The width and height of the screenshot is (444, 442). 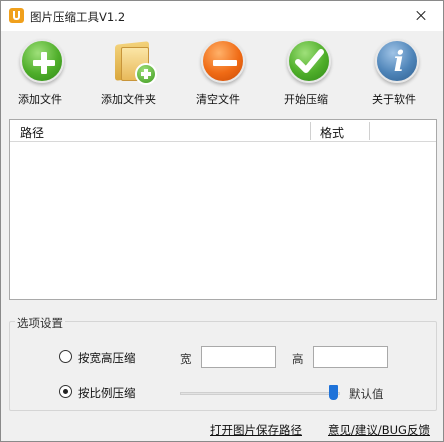 What do you see at coordinates (223, 131) in the screenshot?
I see `table-header: 路径 格式` at bounding box center [223, 131].